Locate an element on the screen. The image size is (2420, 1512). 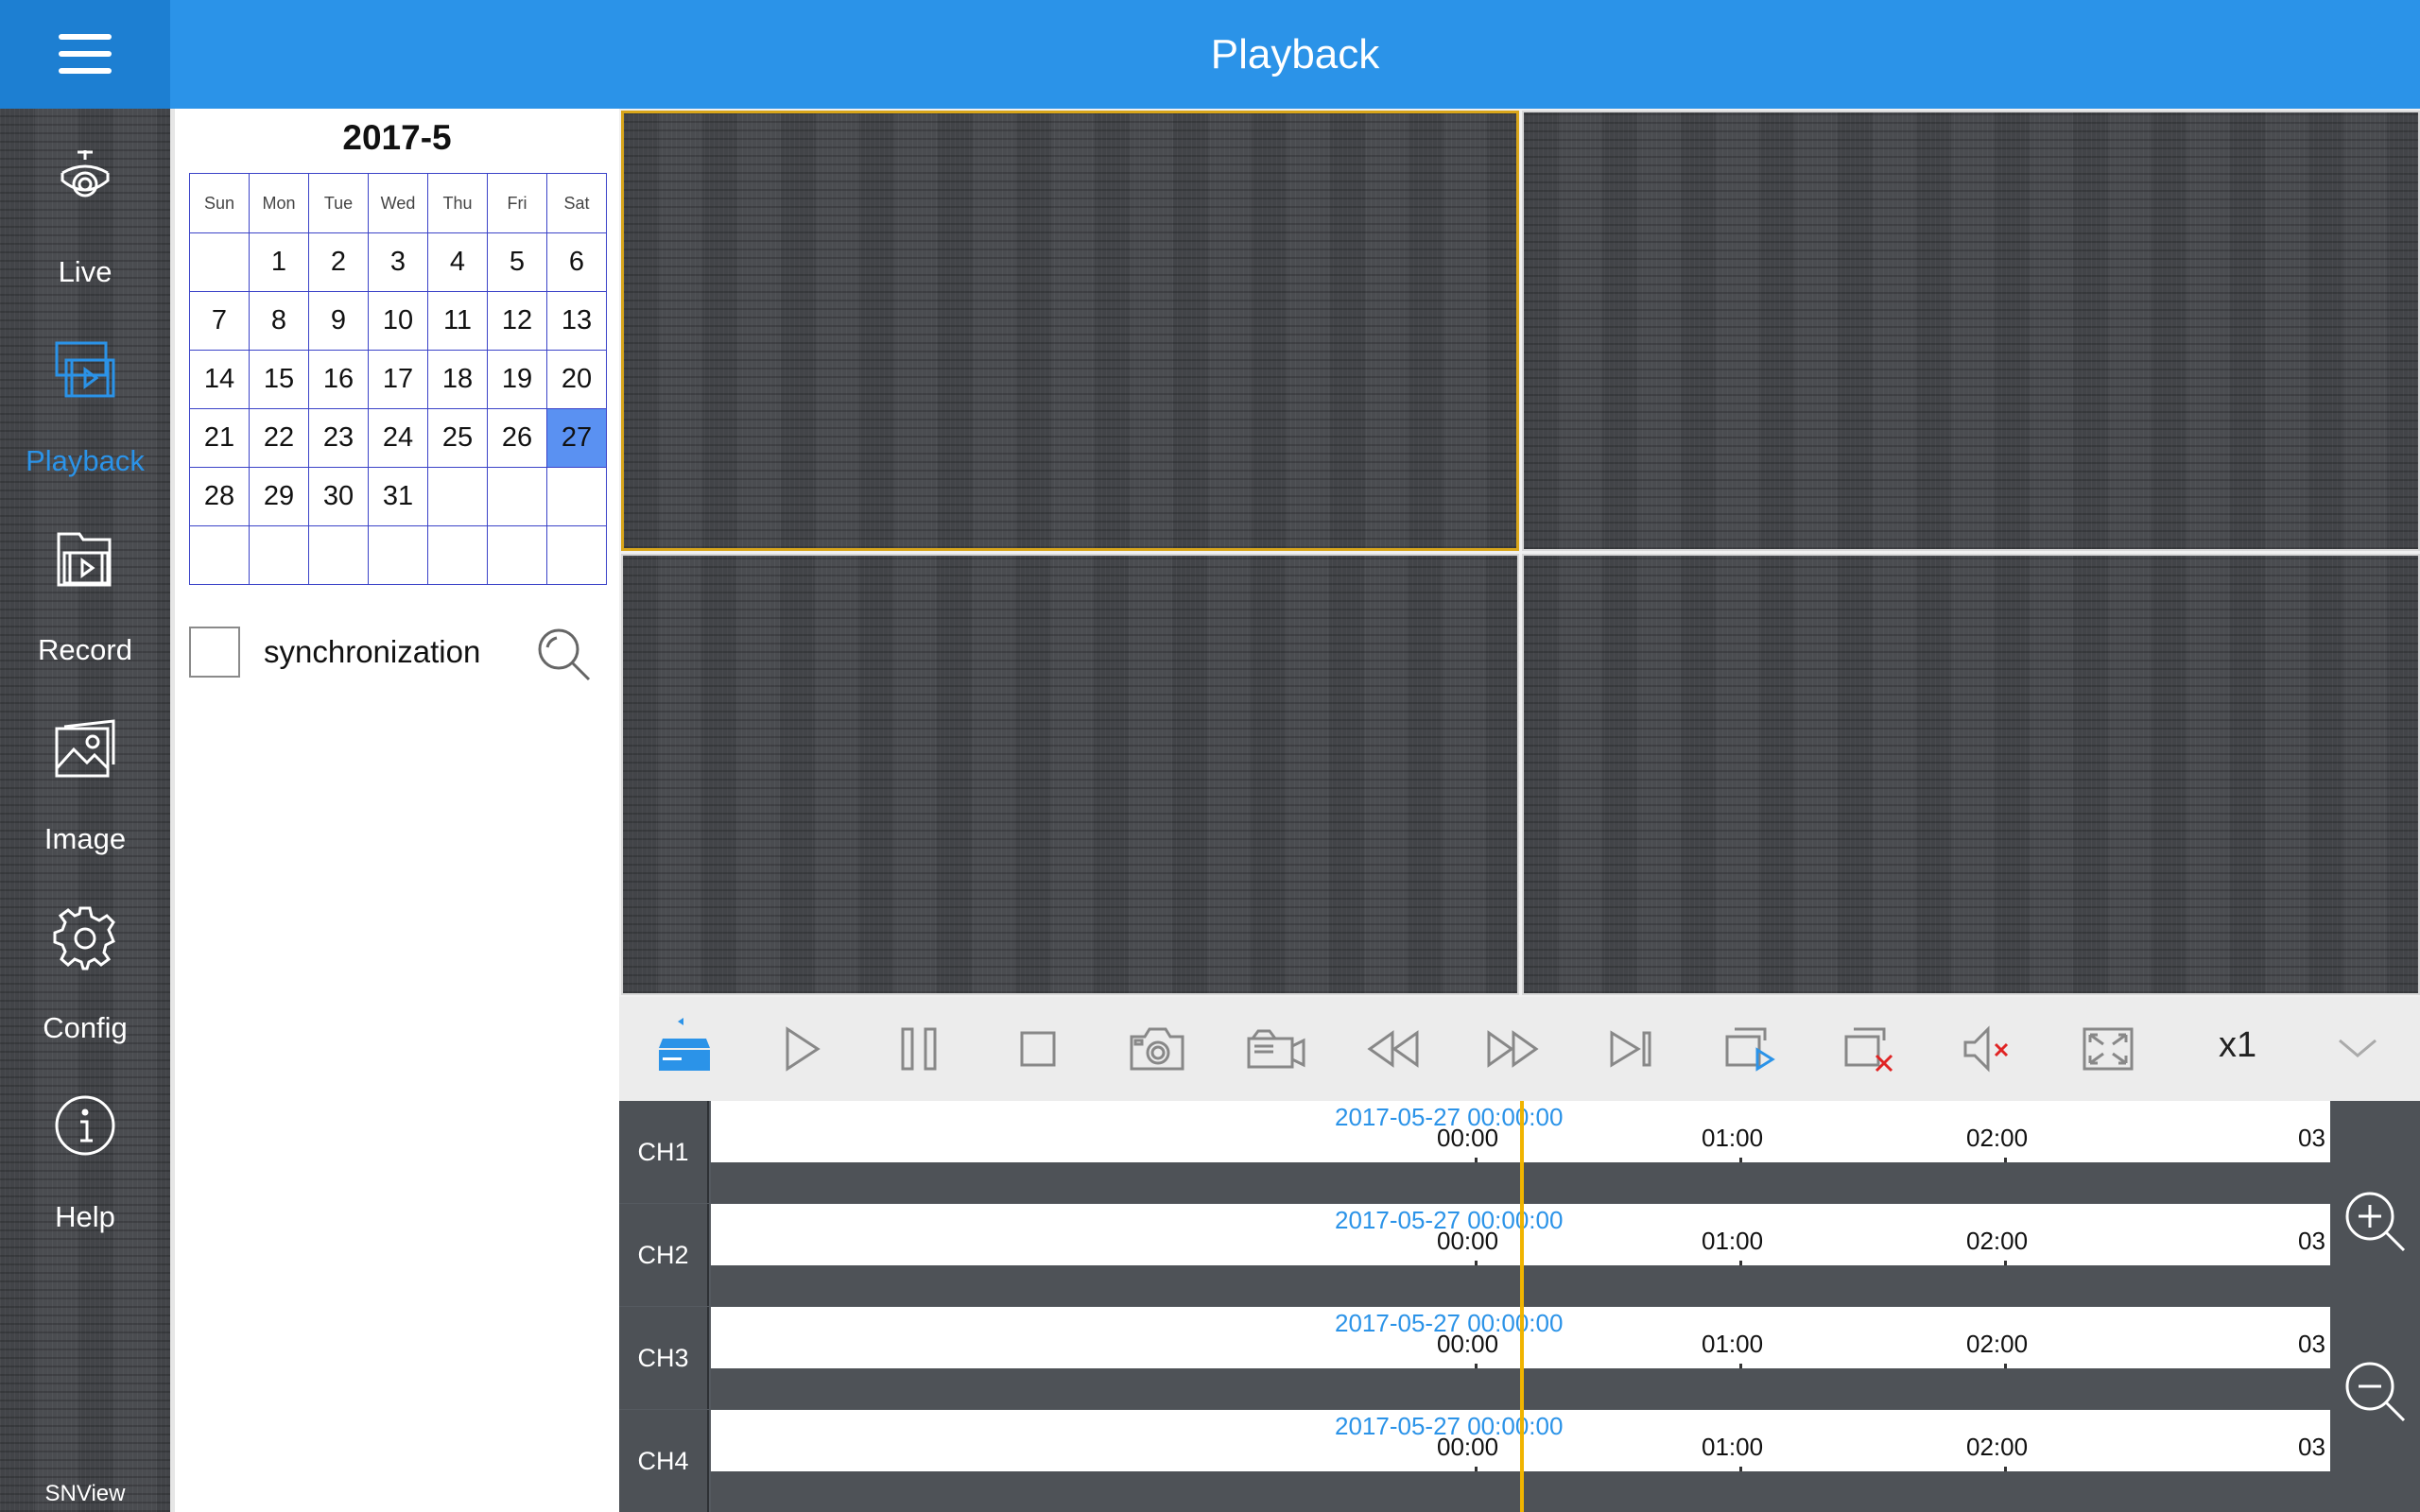
device-button is located at coordinates (685, 1049).